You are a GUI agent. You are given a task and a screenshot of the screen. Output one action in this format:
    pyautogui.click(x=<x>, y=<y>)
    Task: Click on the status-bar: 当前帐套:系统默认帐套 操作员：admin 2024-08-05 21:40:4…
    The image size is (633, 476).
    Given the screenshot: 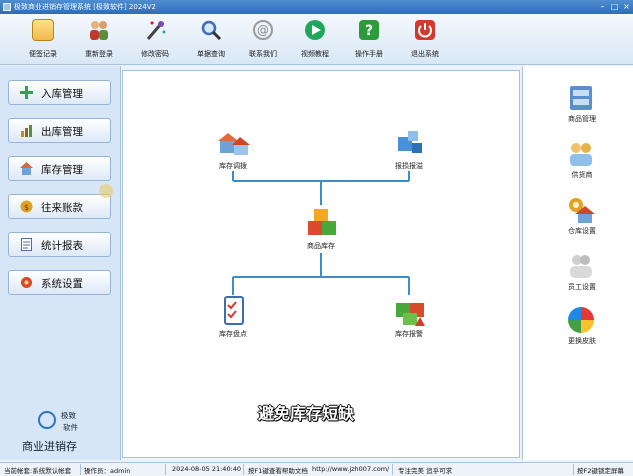 What is the action you would take?
    pyautogui.click(x=316, y=469)
    